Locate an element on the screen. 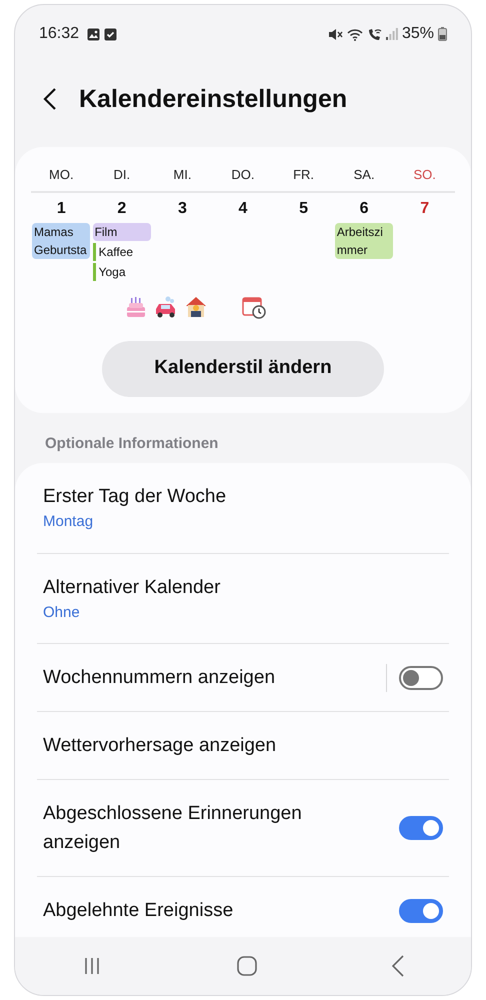 The width and height of the screenshot is (486, 1000). setting-title: Alternativer Kalender is located at coordinates (132, 588).